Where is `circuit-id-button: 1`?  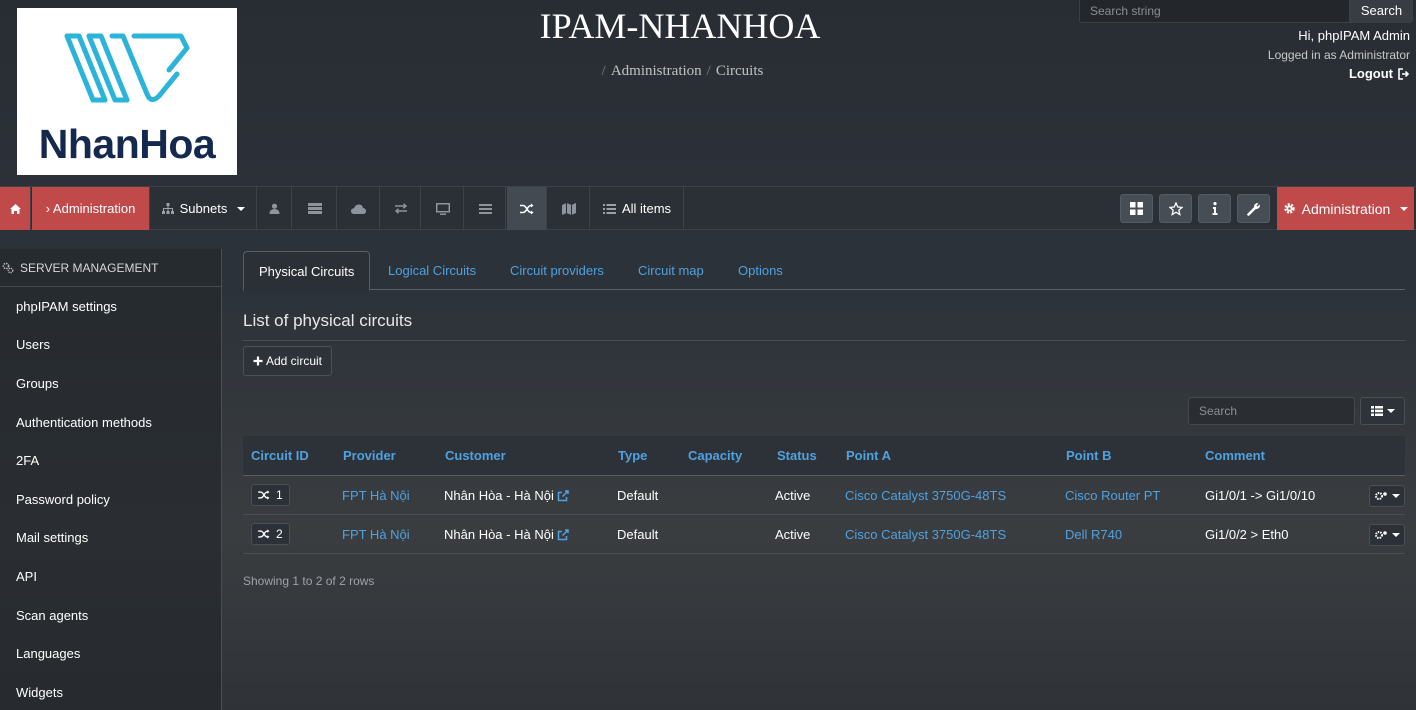
circuit-id-button: 1 is located at coordinates (270, 495).